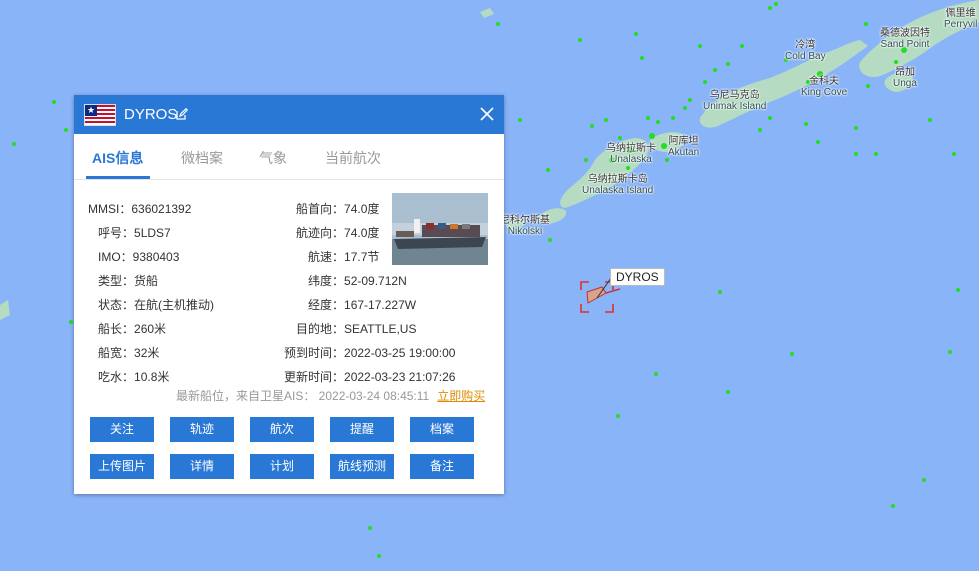  I want to click on liberia-flag-icon: ★, so click(100, 115).